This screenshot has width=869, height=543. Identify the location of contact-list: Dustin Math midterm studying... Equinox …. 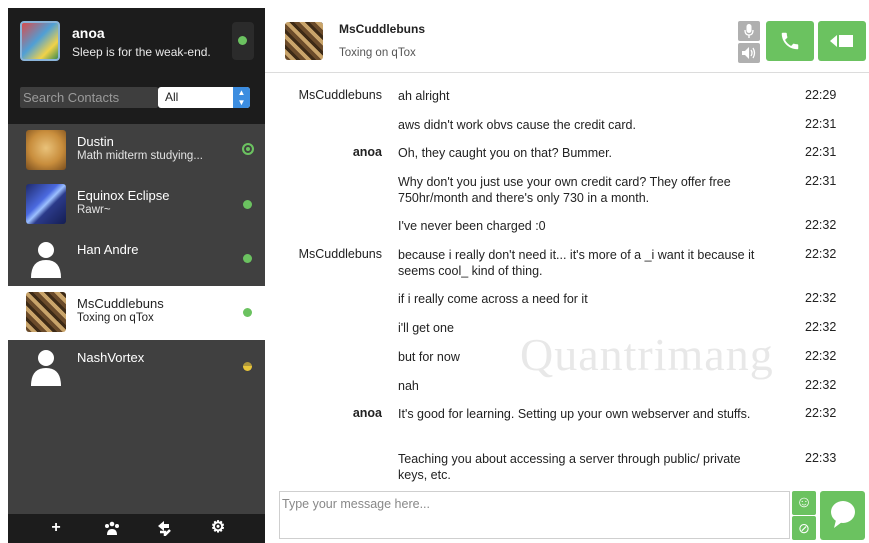
(136, 259).